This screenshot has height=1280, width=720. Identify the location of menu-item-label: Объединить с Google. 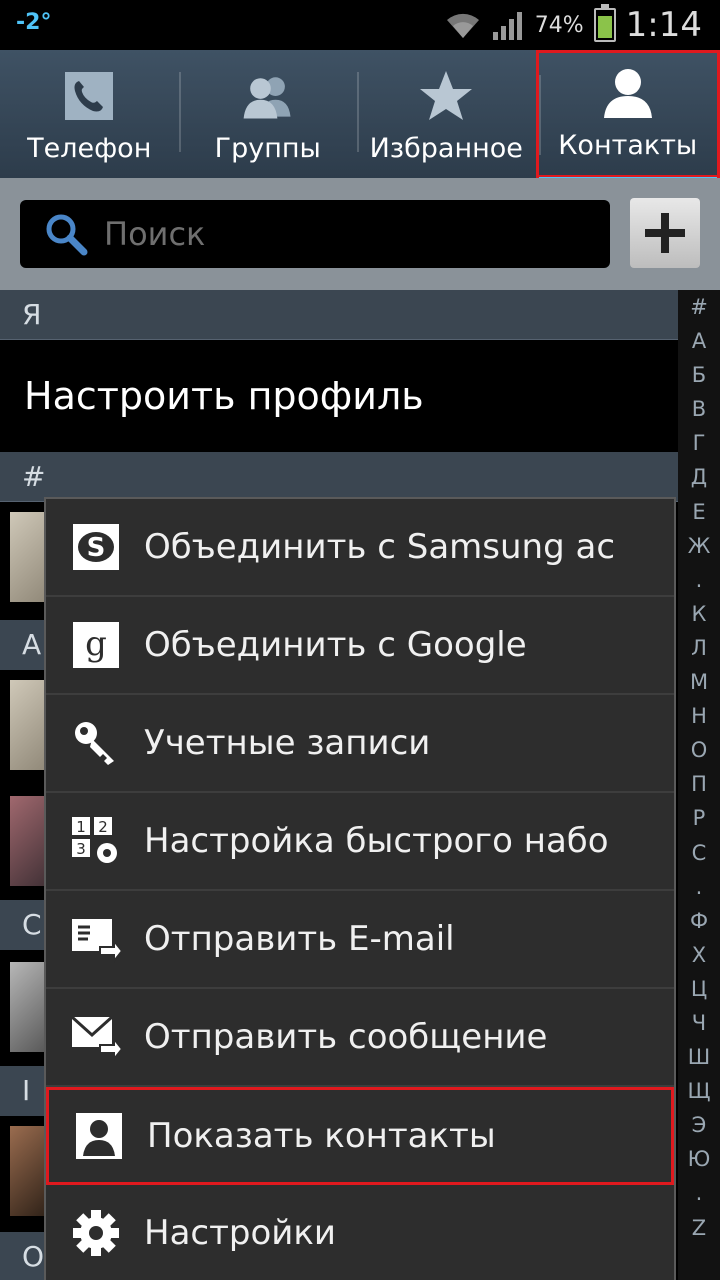
(335, 645).